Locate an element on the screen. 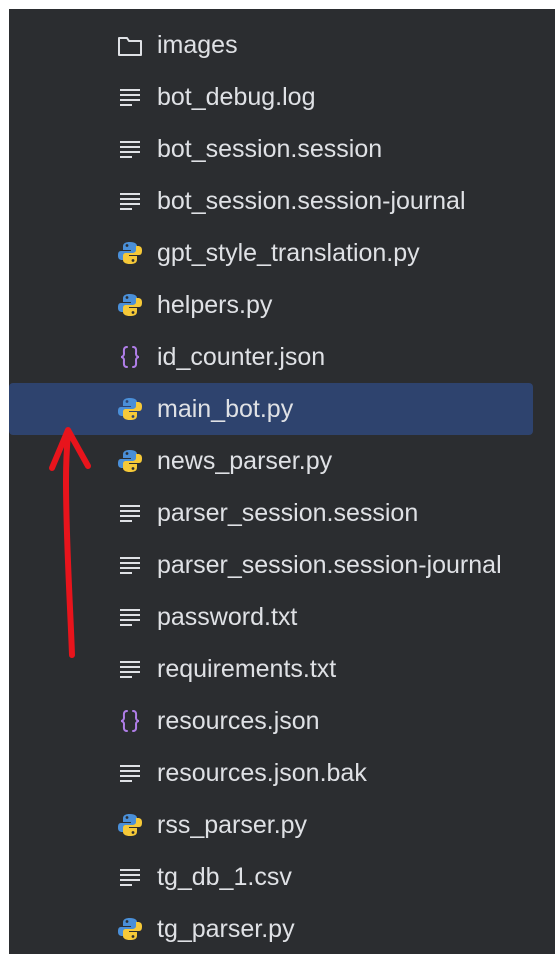 The image size is (555, 954). tree-item-gpt-style-translation-py: gpt_style_translation.py is located at coordinates (282, 253).